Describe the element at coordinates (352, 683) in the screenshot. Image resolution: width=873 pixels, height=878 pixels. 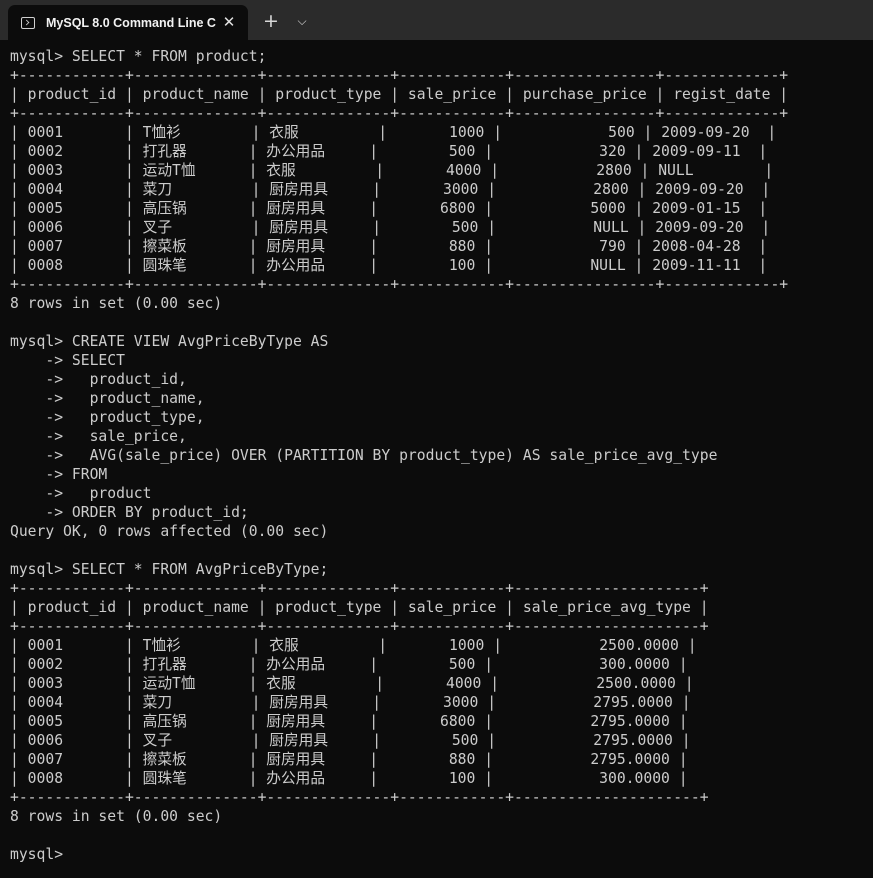
I see `terminal-line: | 0003 | 运动T恤 | 衣服 | 4000 | 2500.0000 |` at that location.